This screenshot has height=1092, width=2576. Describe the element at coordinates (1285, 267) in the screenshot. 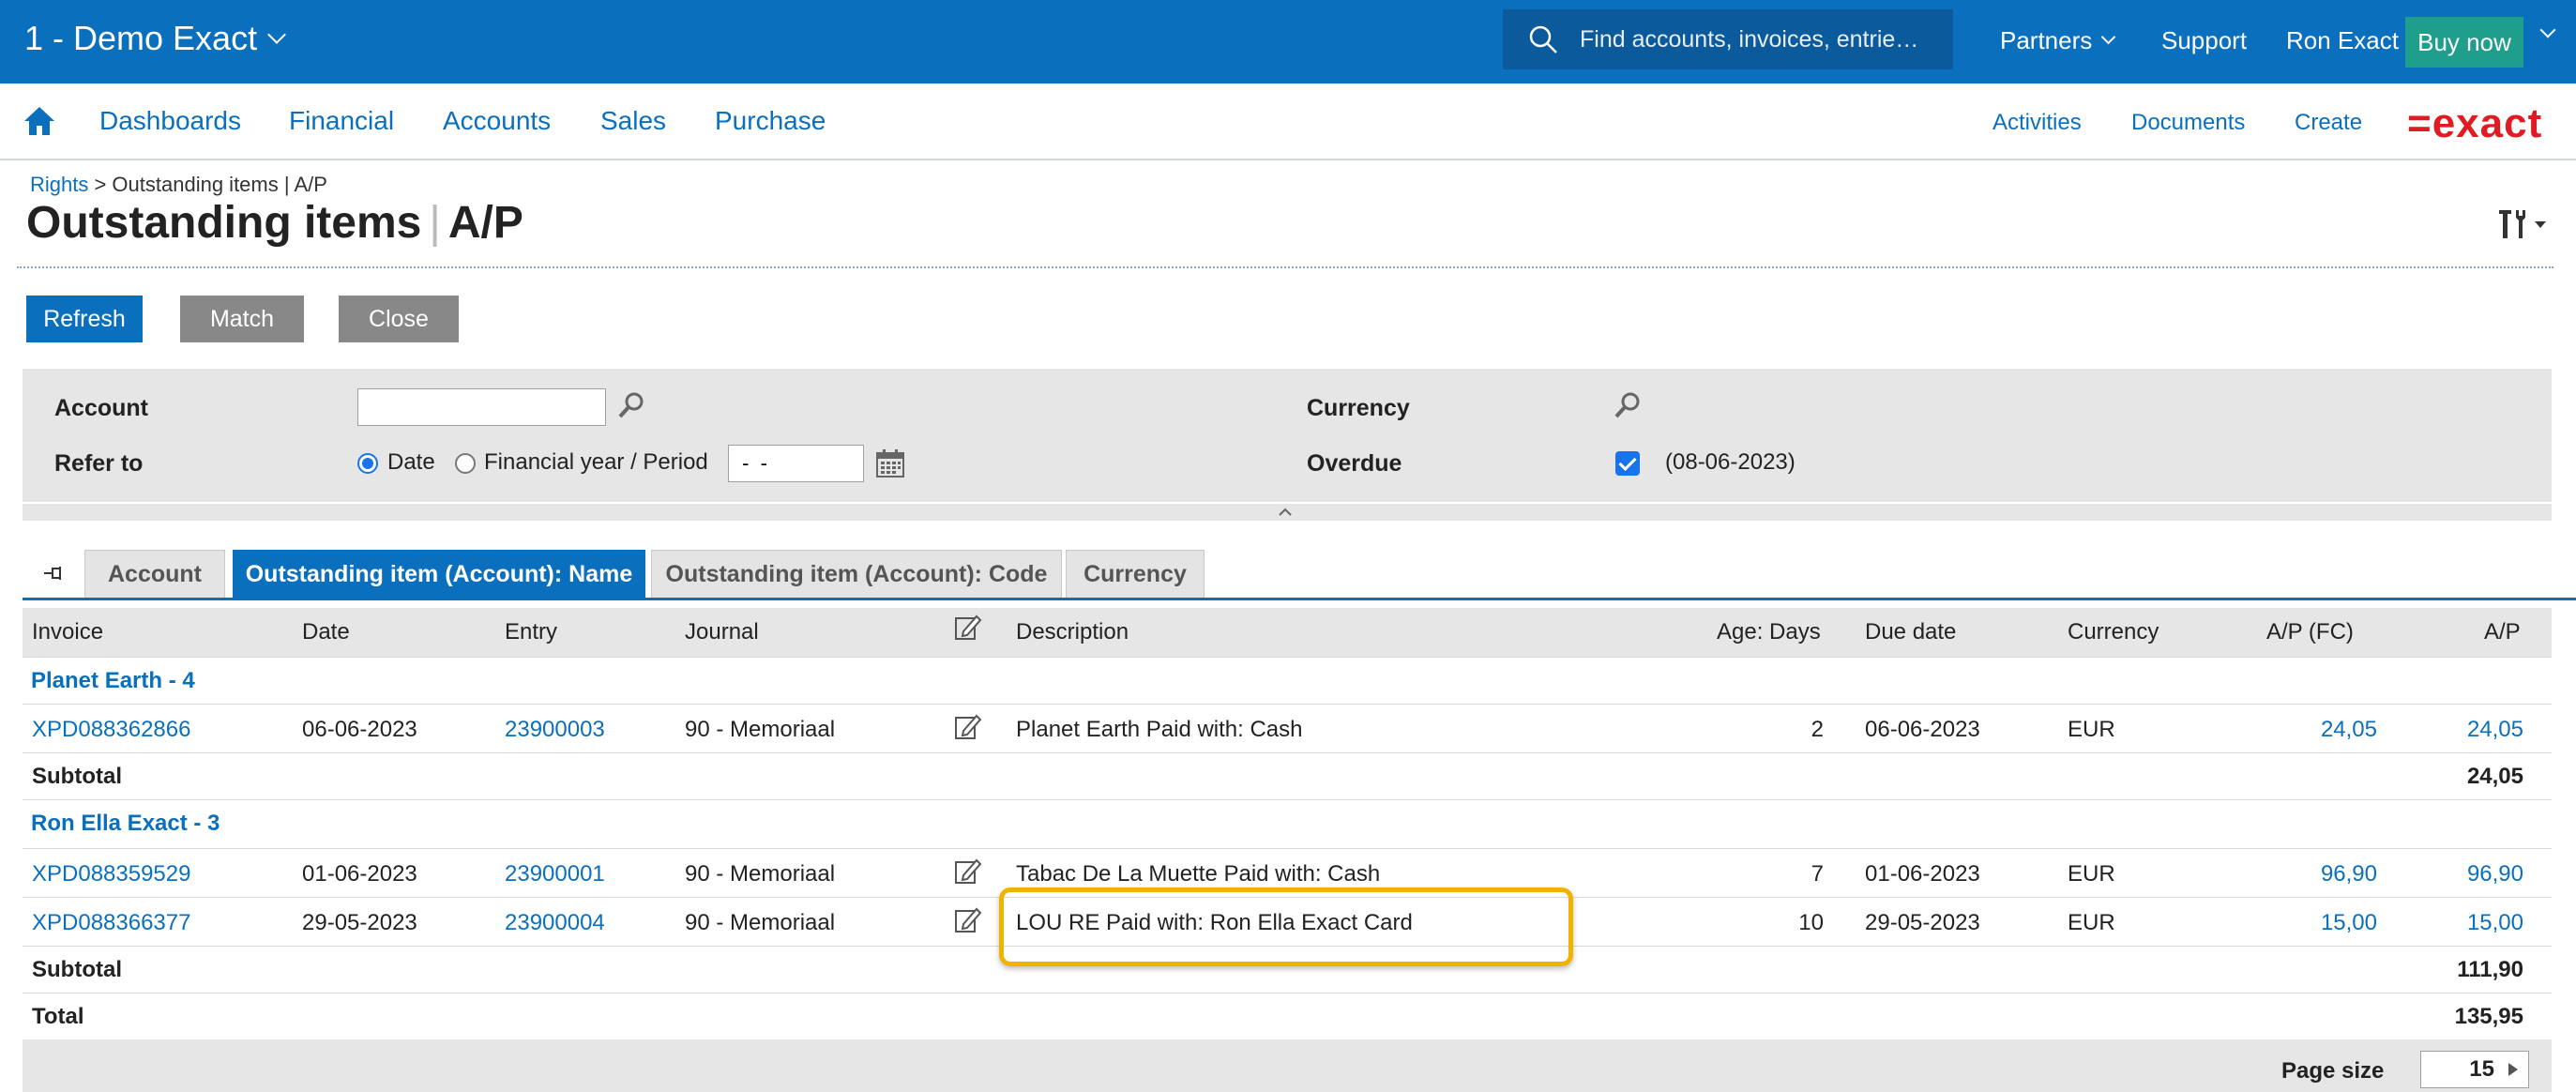

I see `title-divider` at that location.